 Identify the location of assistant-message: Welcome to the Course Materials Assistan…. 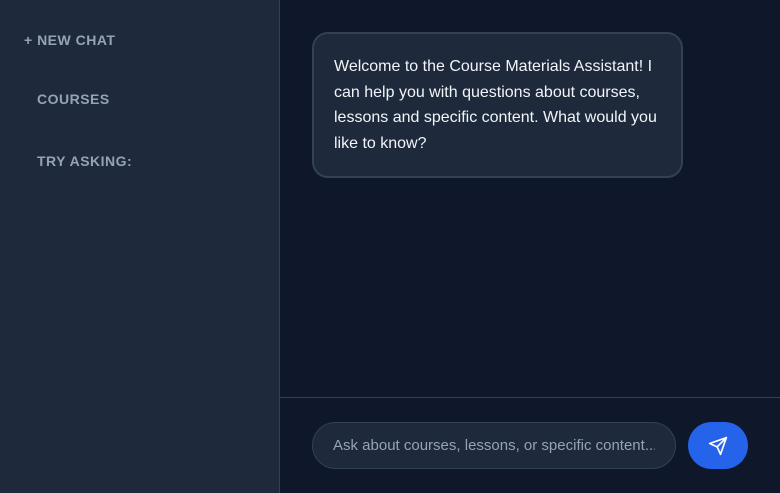
(497, 105).